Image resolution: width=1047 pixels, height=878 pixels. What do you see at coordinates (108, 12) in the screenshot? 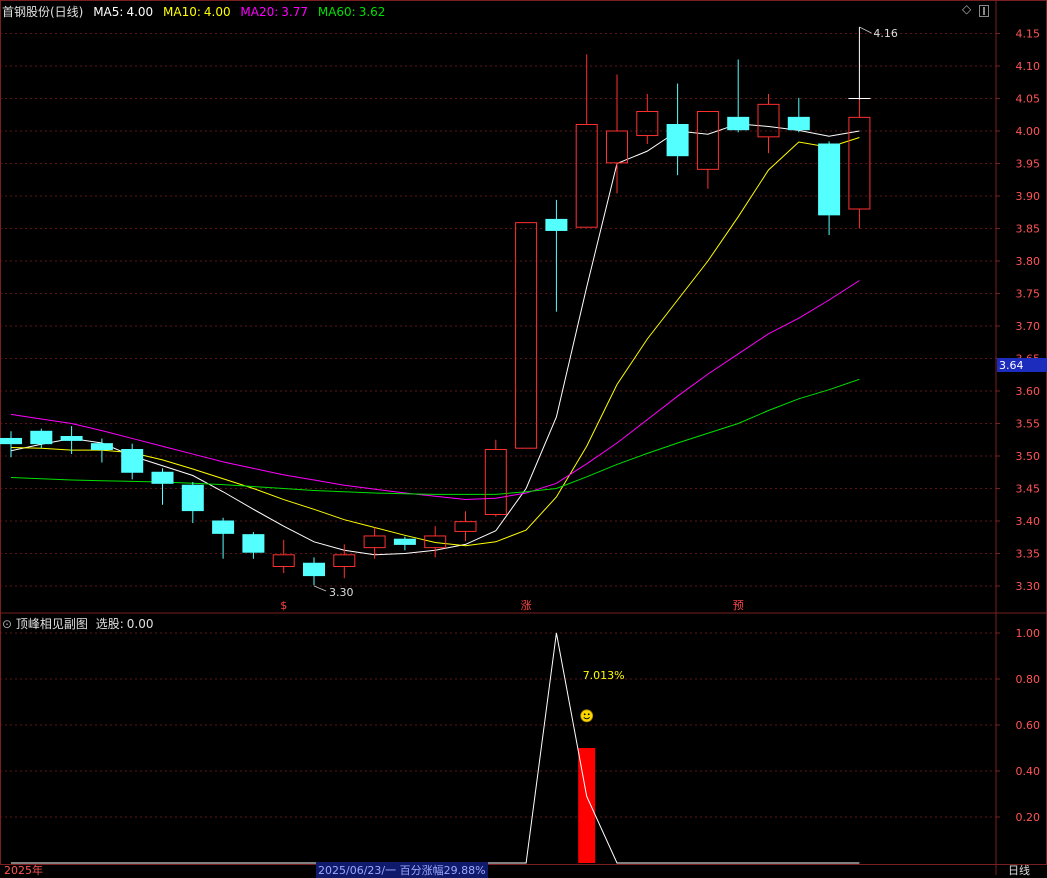
I see `ma5-label: MA5:` at bounding box center [108, 12].